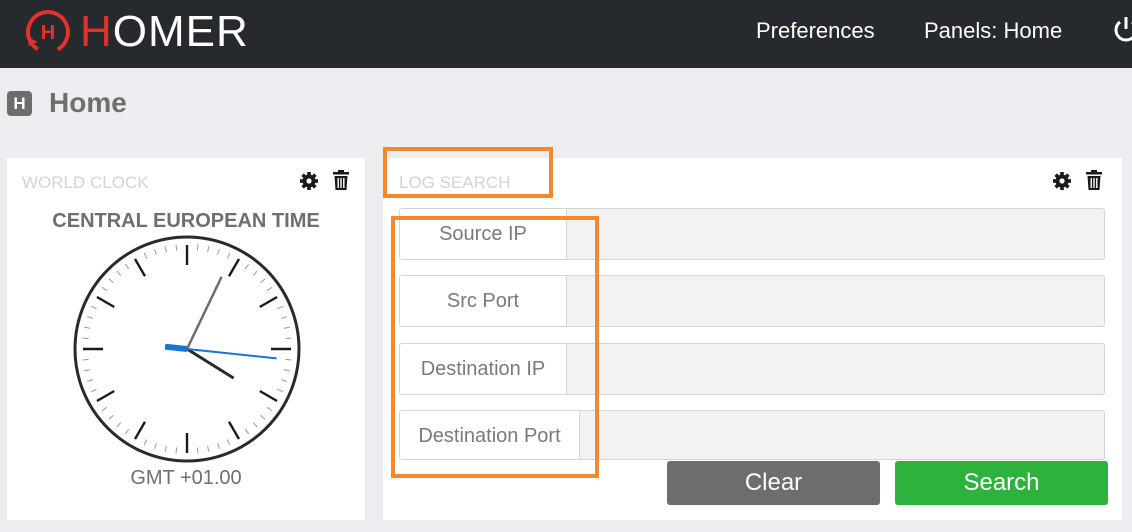 Image resolution: width=1132 pixels, height=532 pixels. I want to click on nav-panels-dropdown: Panels: Home, so click(993, 31).